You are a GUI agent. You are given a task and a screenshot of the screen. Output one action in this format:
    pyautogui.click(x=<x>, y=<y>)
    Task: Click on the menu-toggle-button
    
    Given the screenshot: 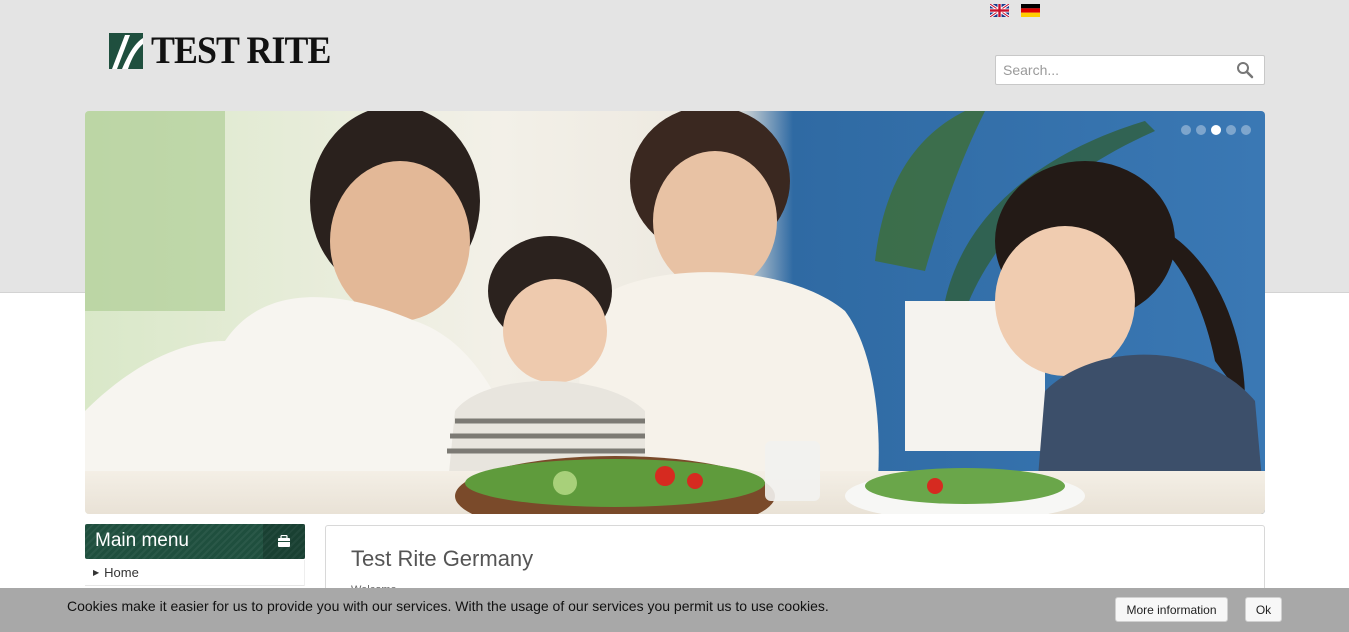 What is the action you would take?
    pyautogui.click(x=284, y=541)
    